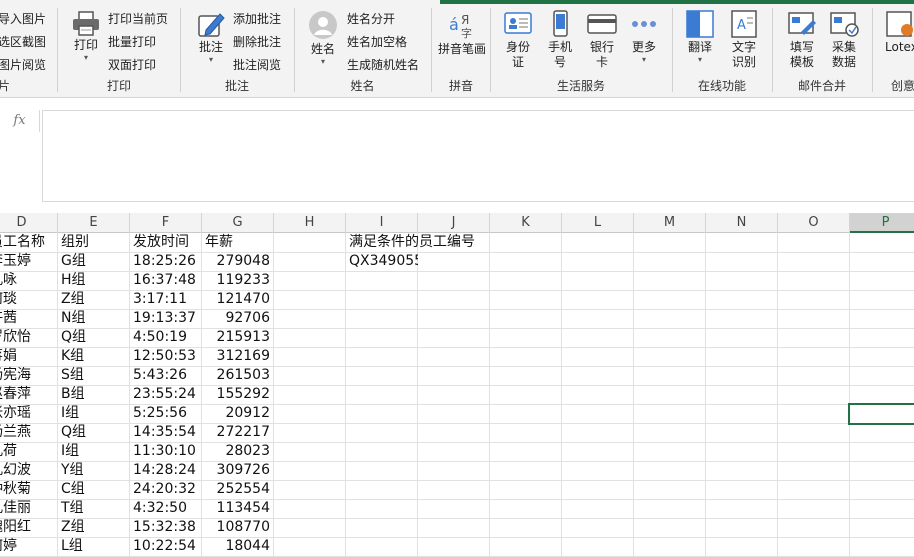 Image resolution: width=914 pixels, height=557 pixels. I want to click on name-add-space-button: 姓名加空格, so click(383, 44).